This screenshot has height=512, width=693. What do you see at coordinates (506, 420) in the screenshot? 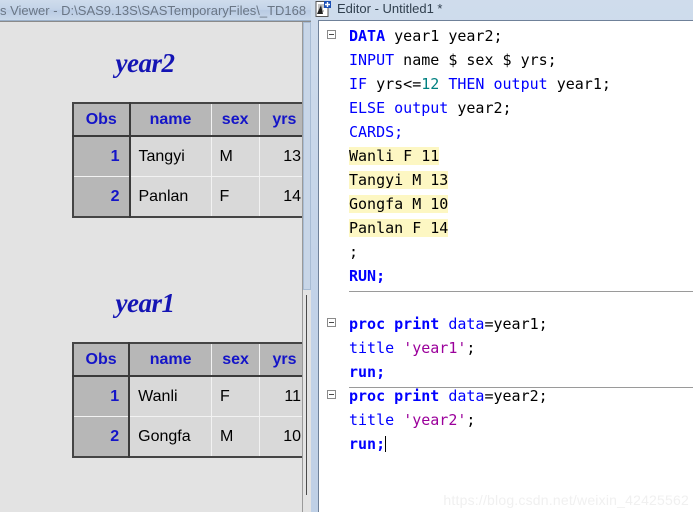
I see `code-line: title 'year2';` at bounding box center [506, 420].